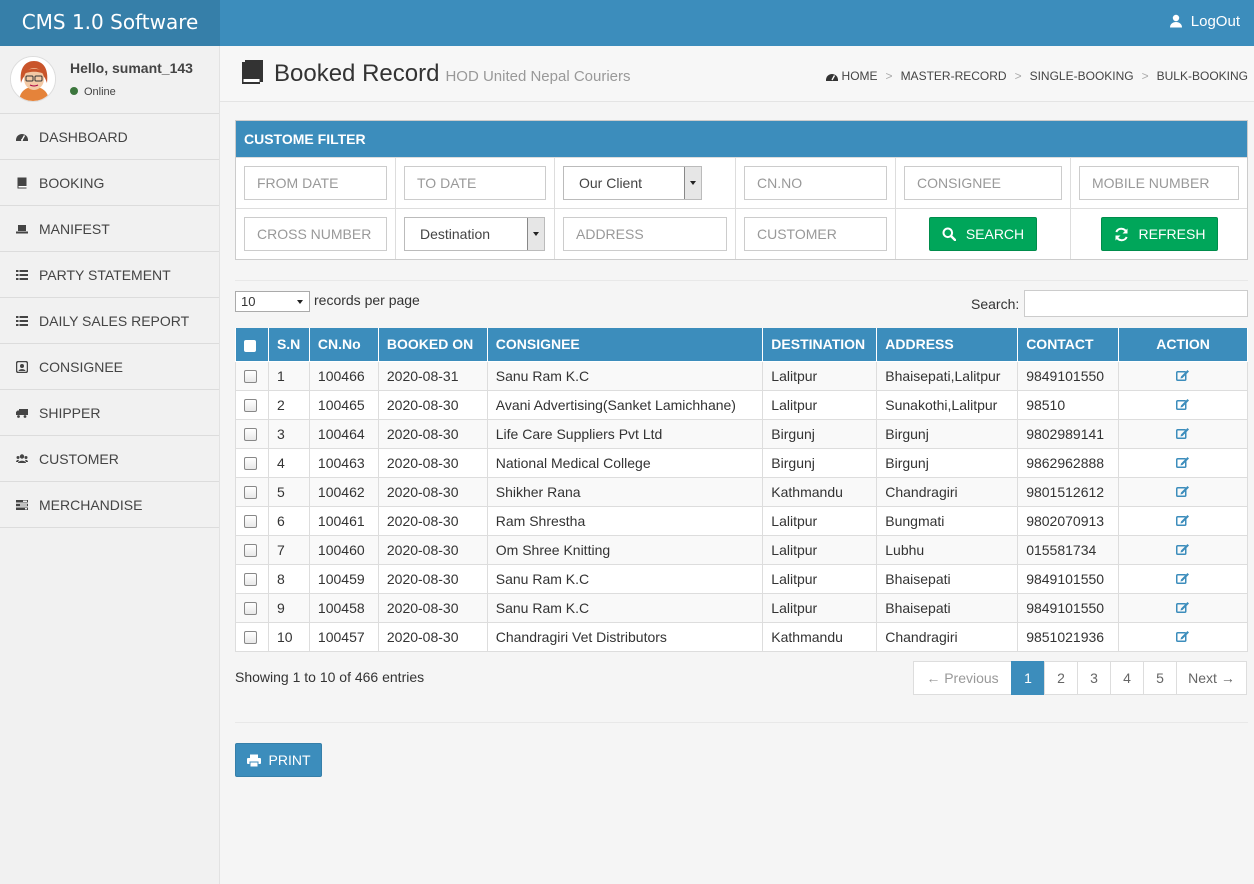 This screenshot has width=1254, height=884. I want to click on contact-cell: 9862962888, so click(1068, 462).